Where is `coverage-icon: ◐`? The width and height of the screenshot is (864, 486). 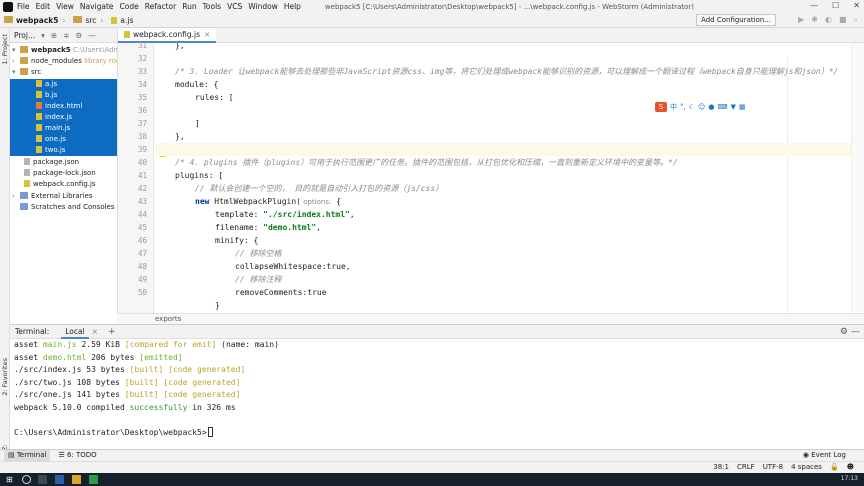 coverage-icon: ◐ is located at coordinates (828, 20).